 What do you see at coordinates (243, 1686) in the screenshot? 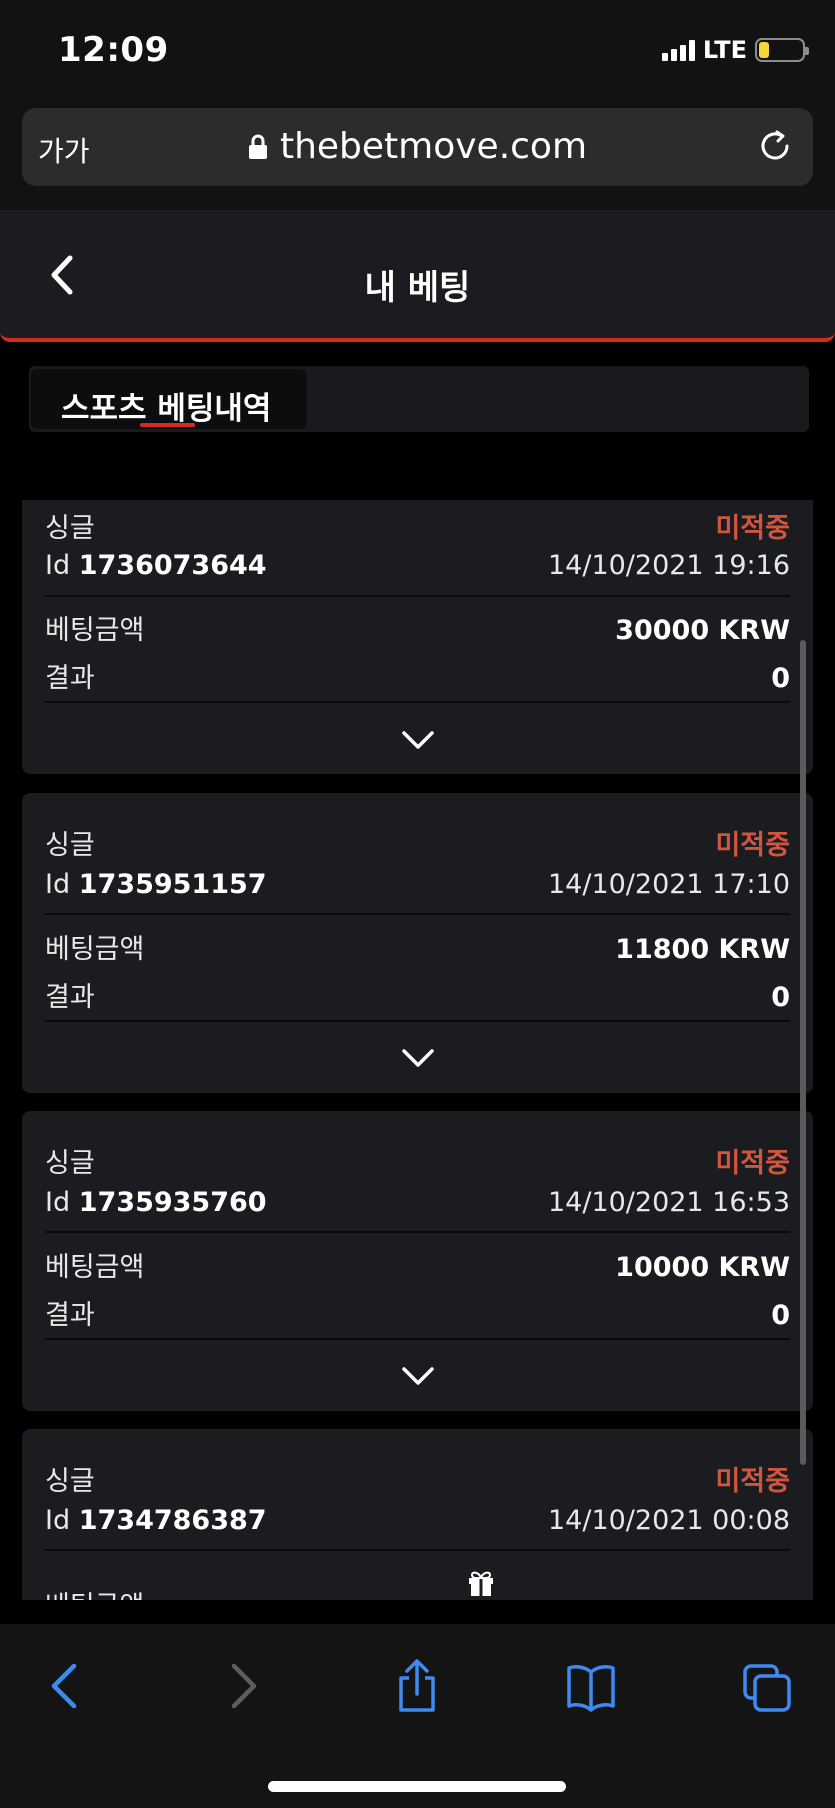
I see `forward-arrow-icon` at bounding box center [243, 1686].